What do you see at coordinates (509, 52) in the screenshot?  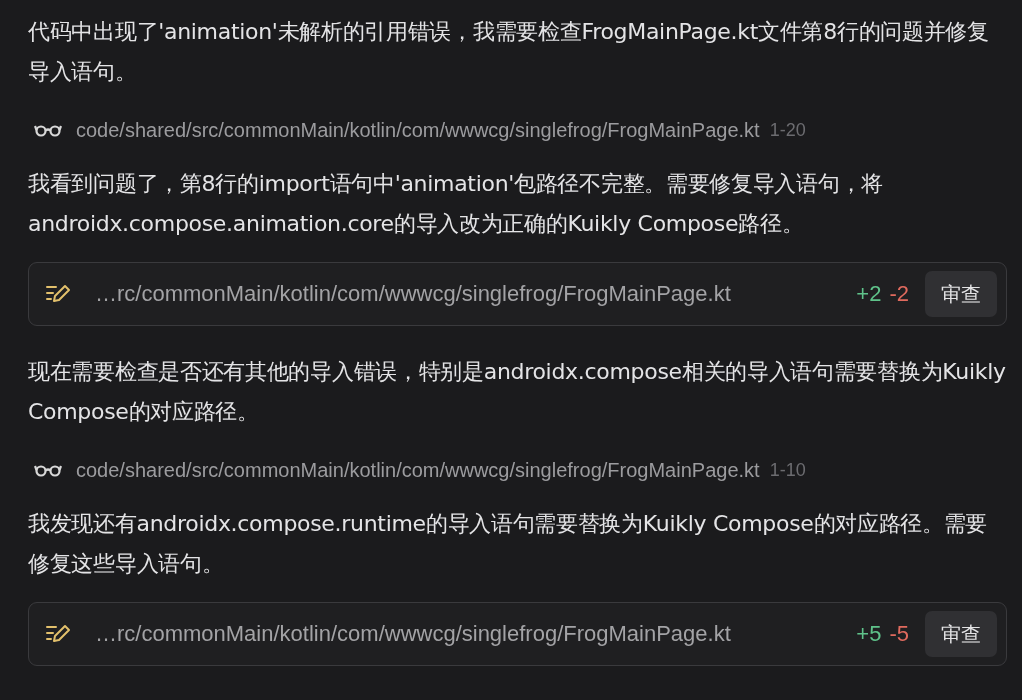 I see `message-text: 代码中出现了'animation'未解析的引用错误，我需要检查FrogMainPage.kt文件第8行的问题并修复导入语句。` at bounding box center [509, 52].